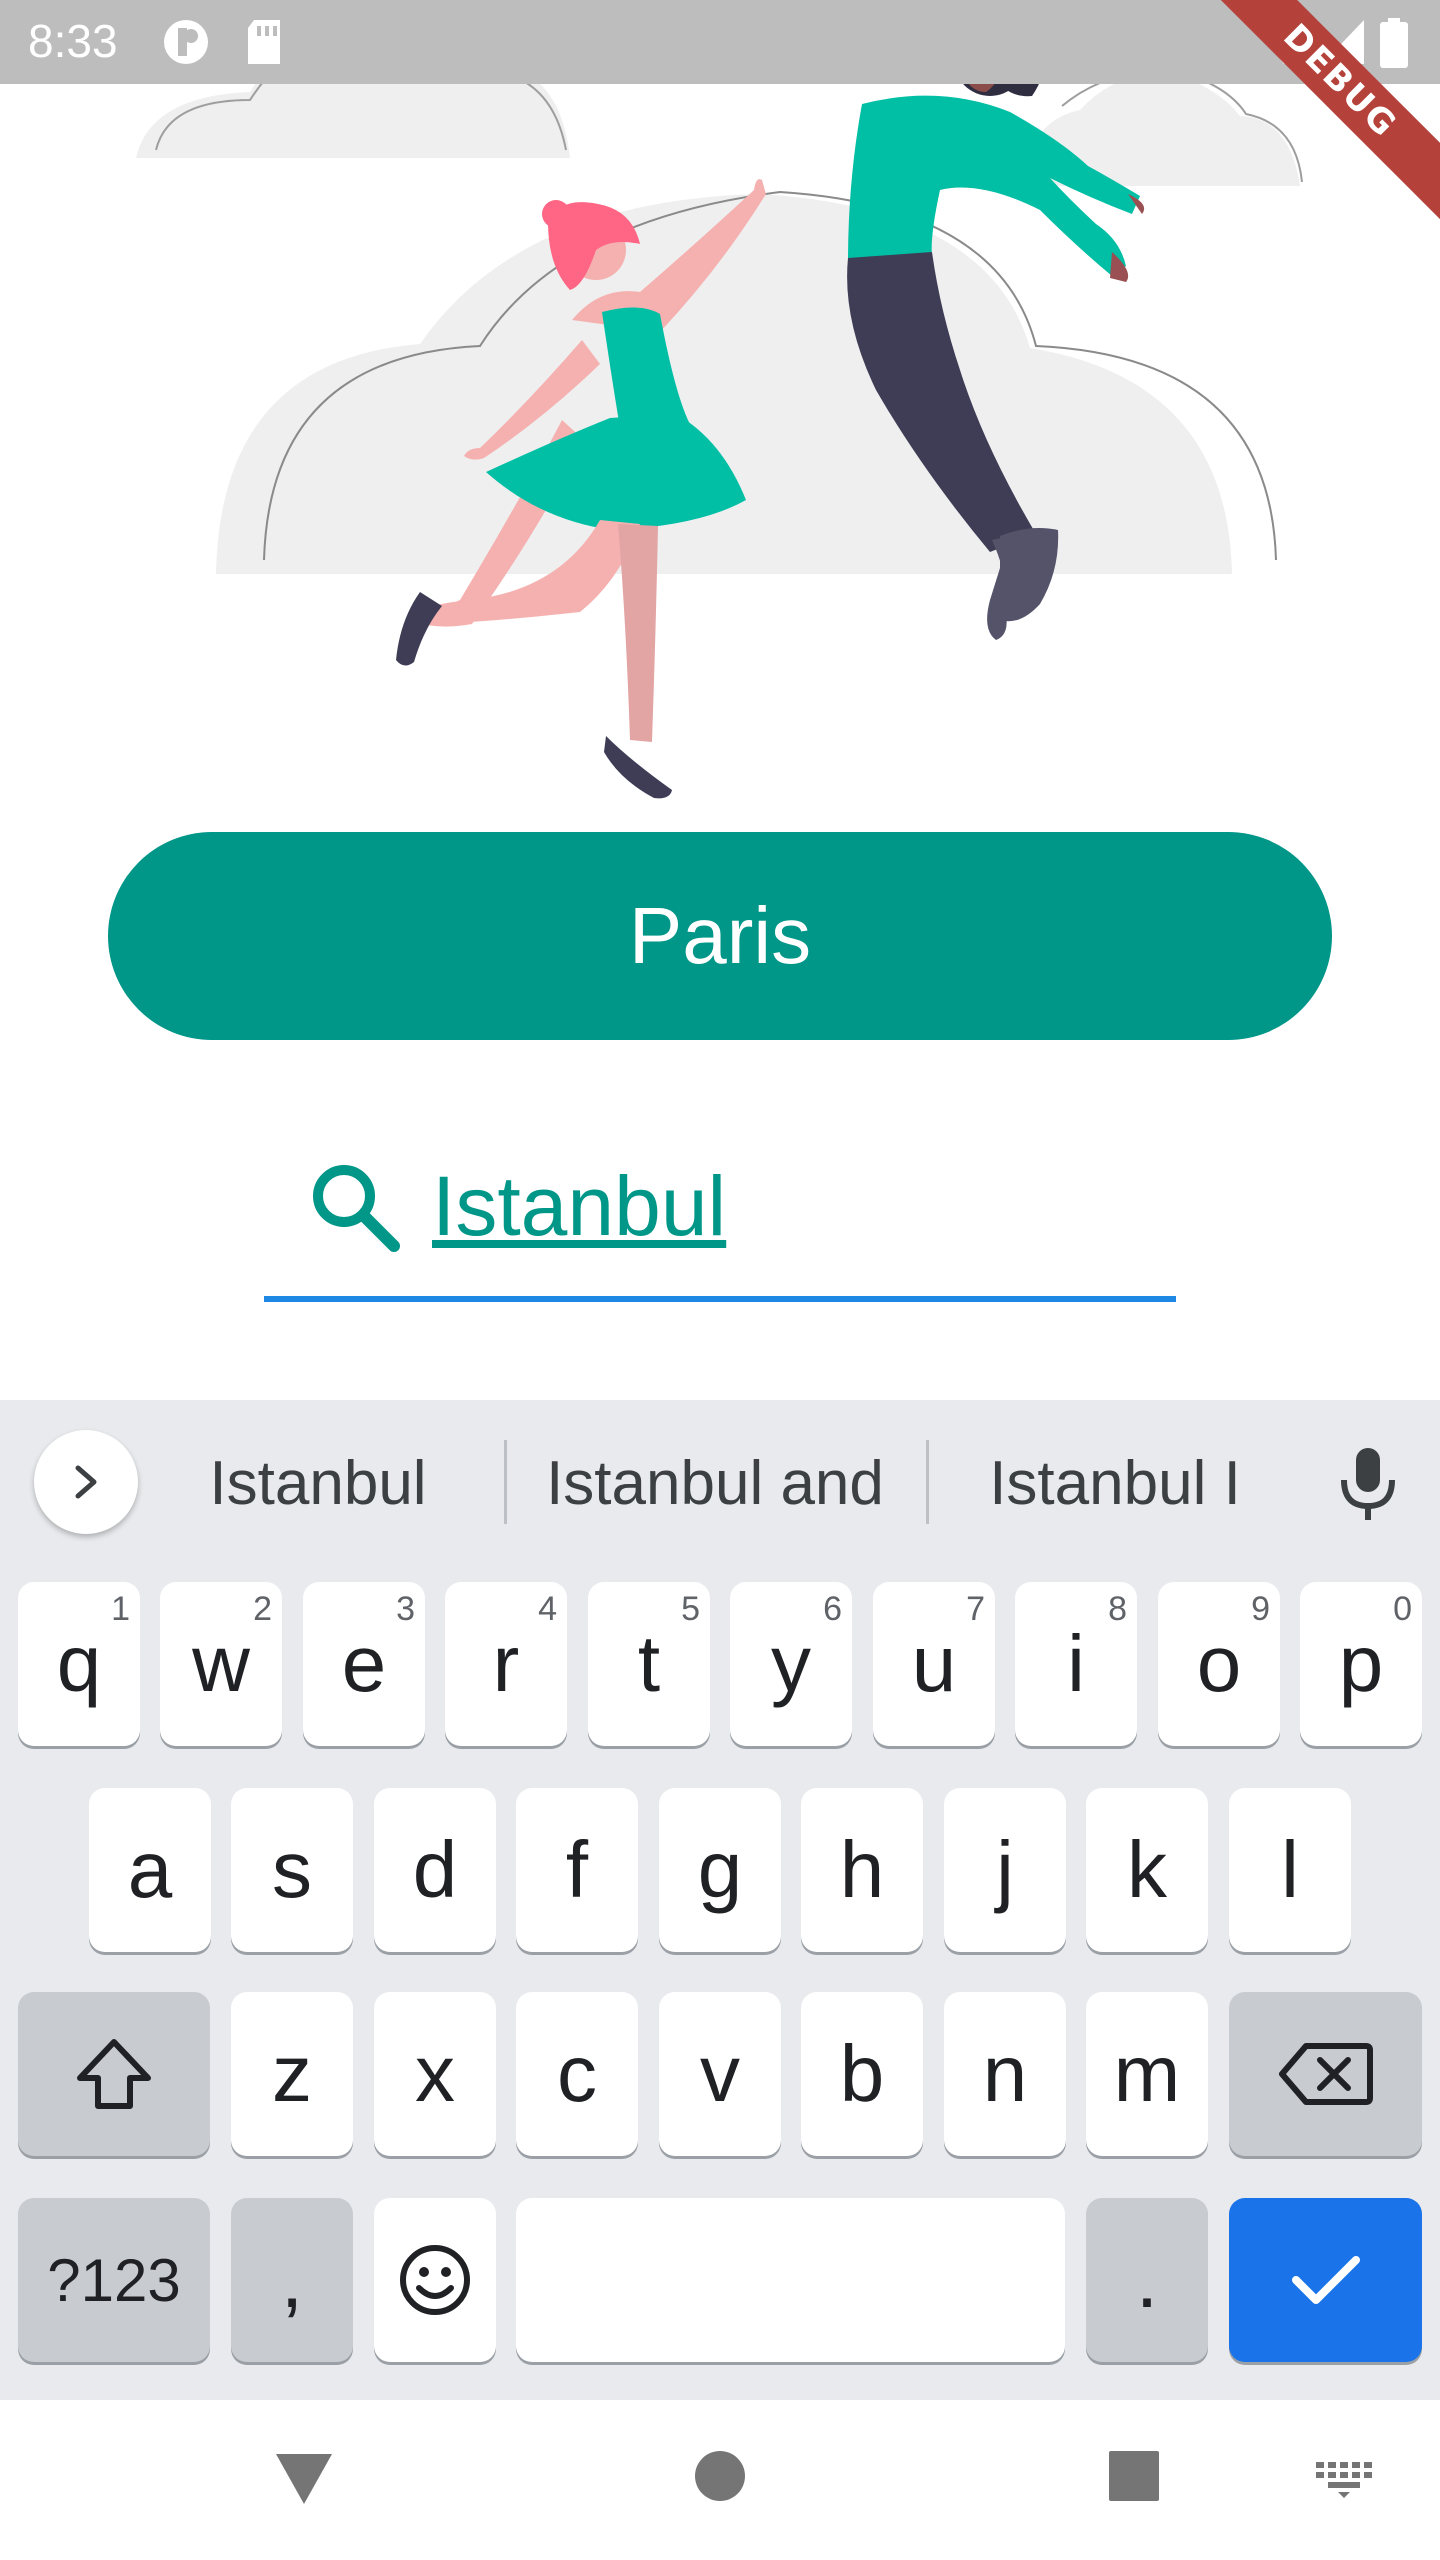  I want to click on key-f: f, so click(577, 1870).